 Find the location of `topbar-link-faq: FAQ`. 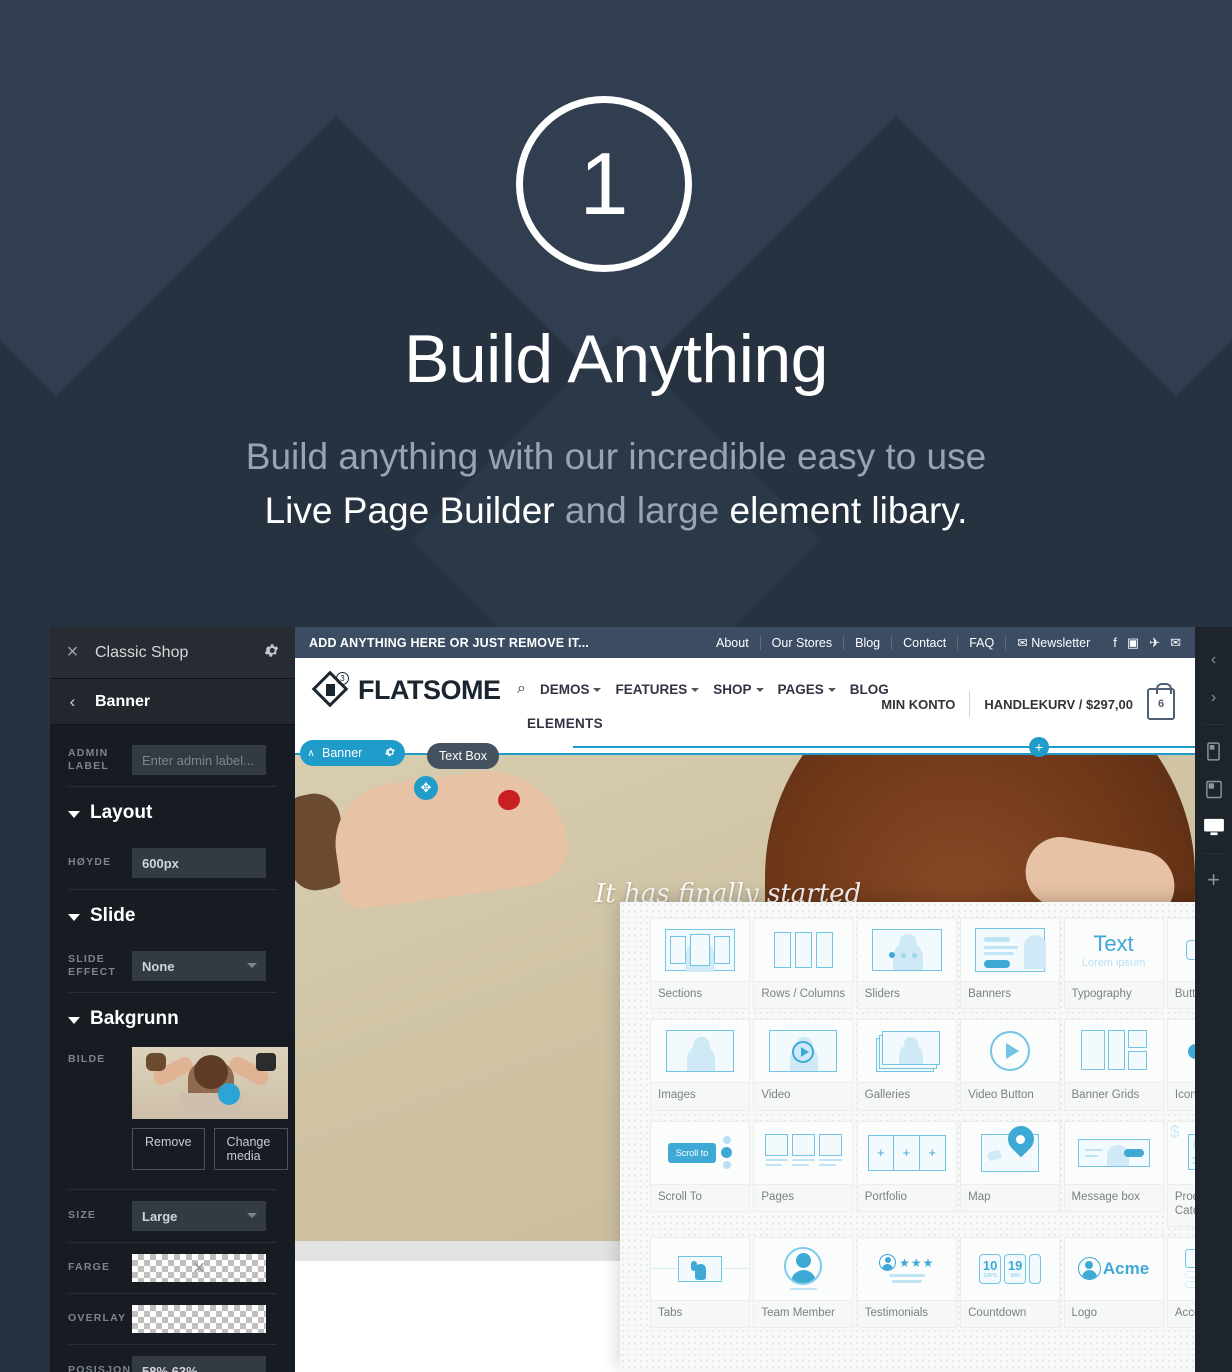

topbar-link-faq: FAQ is located at coordinates (982, 642).